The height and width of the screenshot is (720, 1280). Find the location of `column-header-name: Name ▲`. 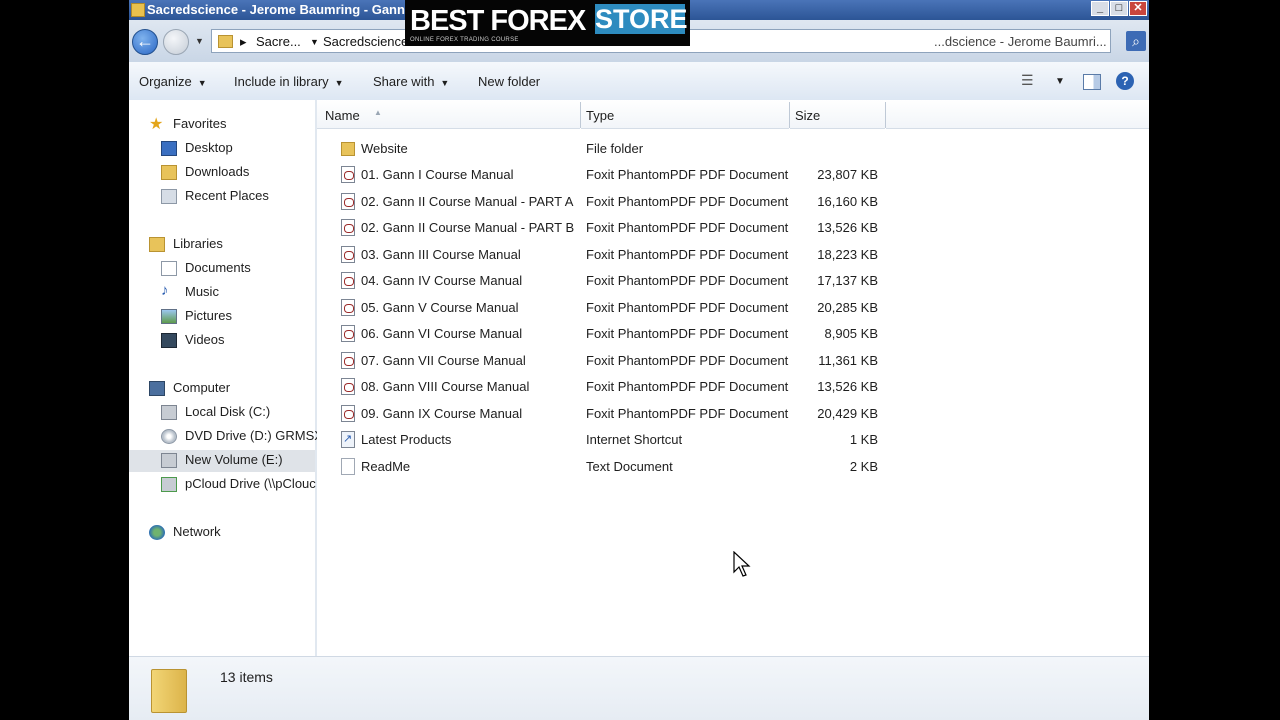

column-header-name: Name ▲ is located at coordinates (448, 114).